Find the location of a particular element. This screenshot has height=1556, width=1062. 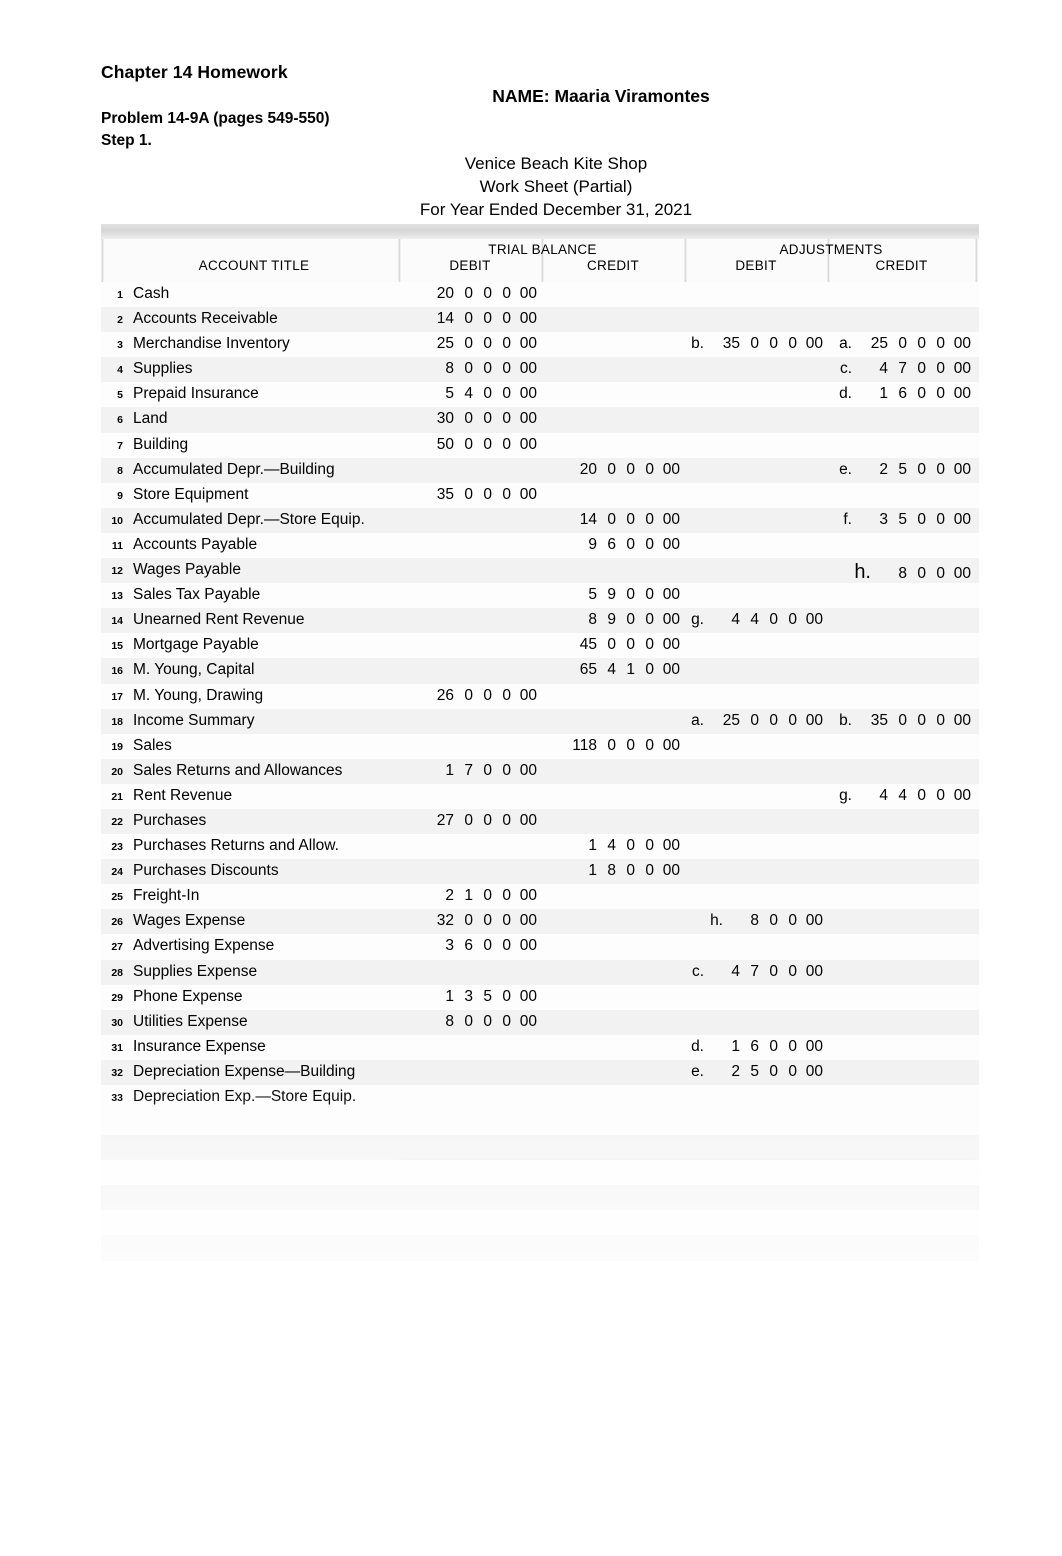

cell-adjustments-credit: b. 35 0 0 0 00 is located at coordinates (900, 722).